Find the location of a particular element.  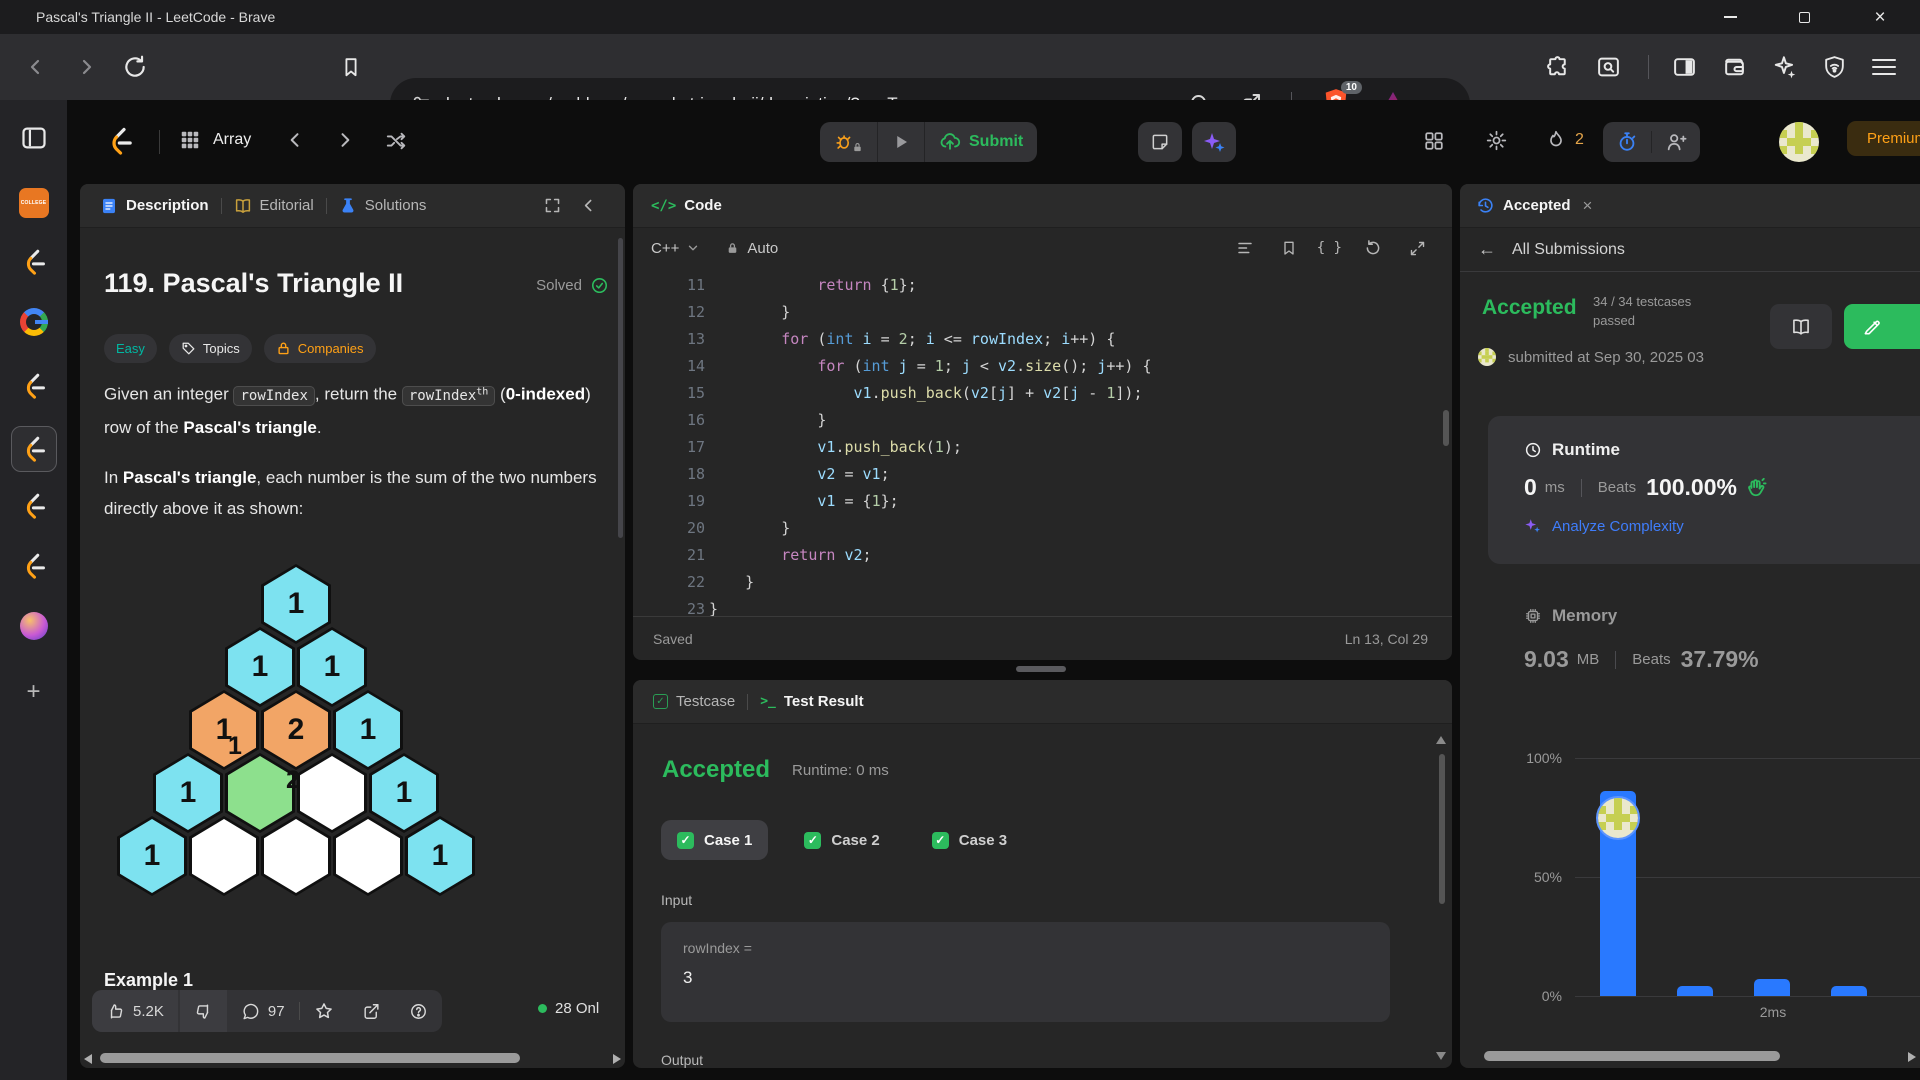

timer-icon is located at coordinates (1627, 142).